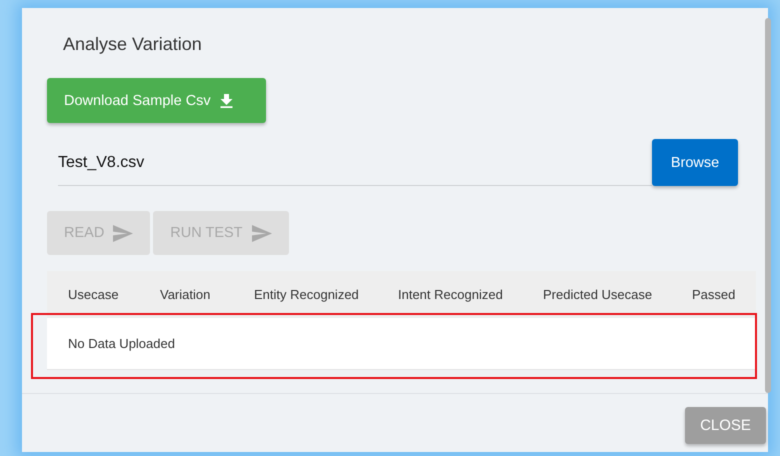  I want to click on column-header: Entity Recognized, so click(307, 294).